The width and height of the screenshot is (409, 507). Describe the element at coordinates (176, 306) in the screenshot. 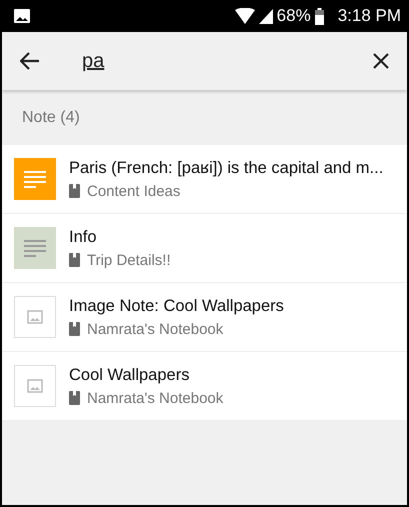

I see `note-title: Image Note: Cool Wallpapers` at that location.